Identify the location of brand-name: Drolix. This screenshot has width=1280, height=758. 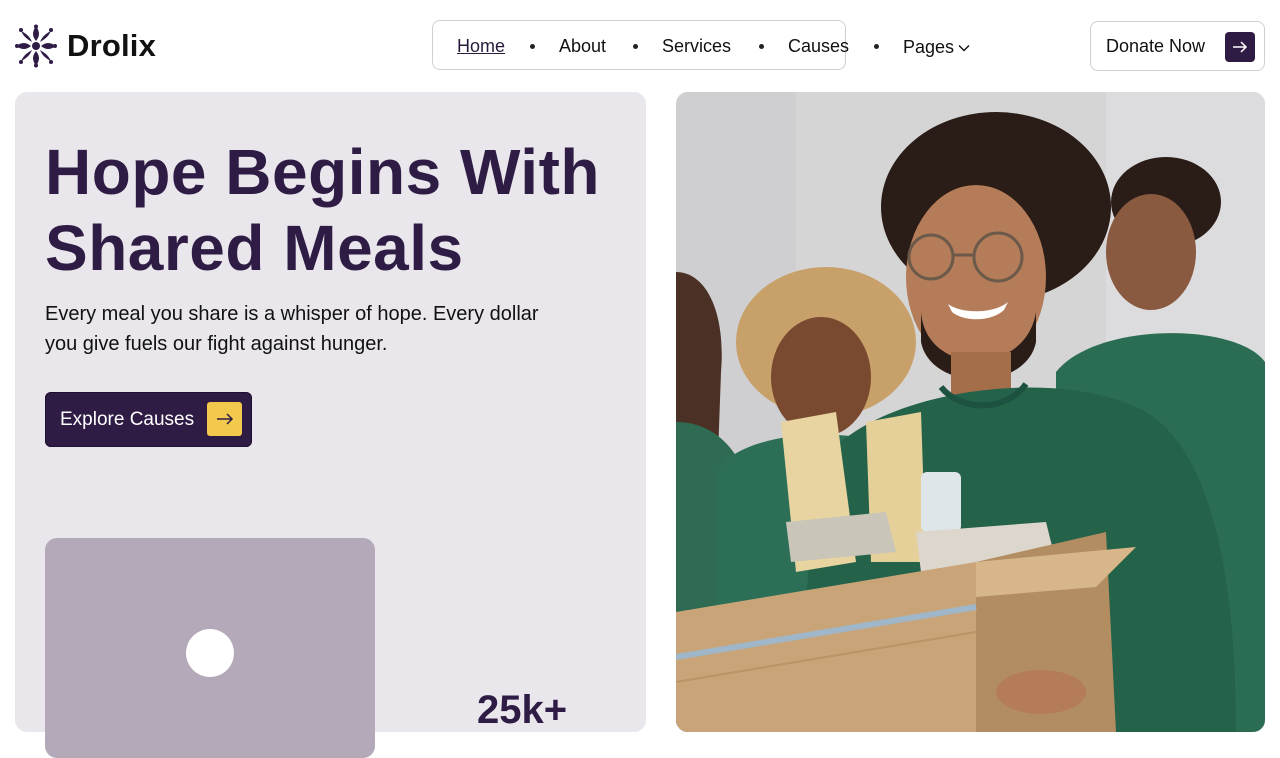
(112, 45).